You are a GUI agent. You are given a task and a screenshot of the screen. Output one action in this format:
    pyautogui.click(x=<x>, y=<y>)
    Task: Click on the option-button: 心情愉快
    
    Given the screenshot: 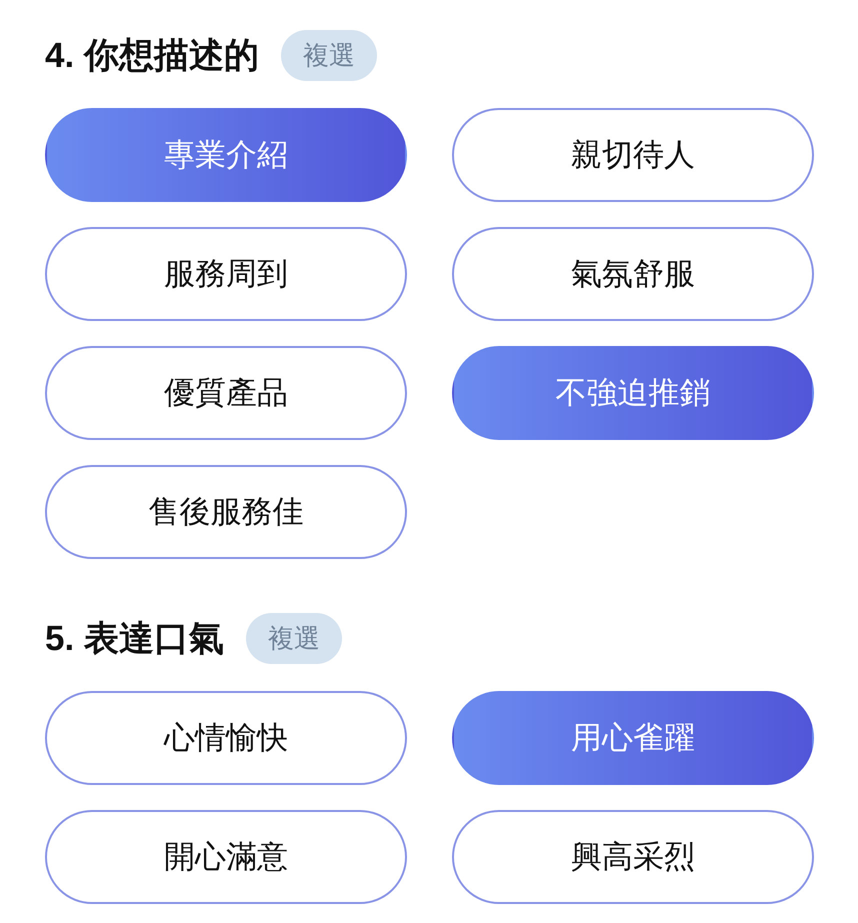 What is the action you would take?
    pyautogui.click(x=226, y=738)
    